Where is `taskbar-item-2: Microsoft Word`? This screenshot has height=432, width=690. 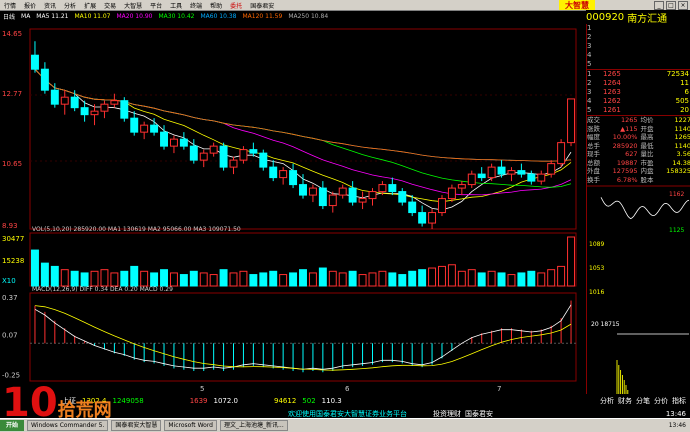
taskbar-item-2: Microsoft Word is located at coordinates (190, 425).